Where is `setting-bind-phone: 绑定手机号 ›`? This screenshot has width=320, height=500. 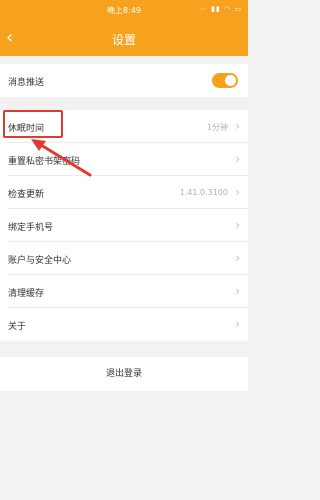 setting-bind-phone: 绑定手机号 › is located at coordinates (124, 225).